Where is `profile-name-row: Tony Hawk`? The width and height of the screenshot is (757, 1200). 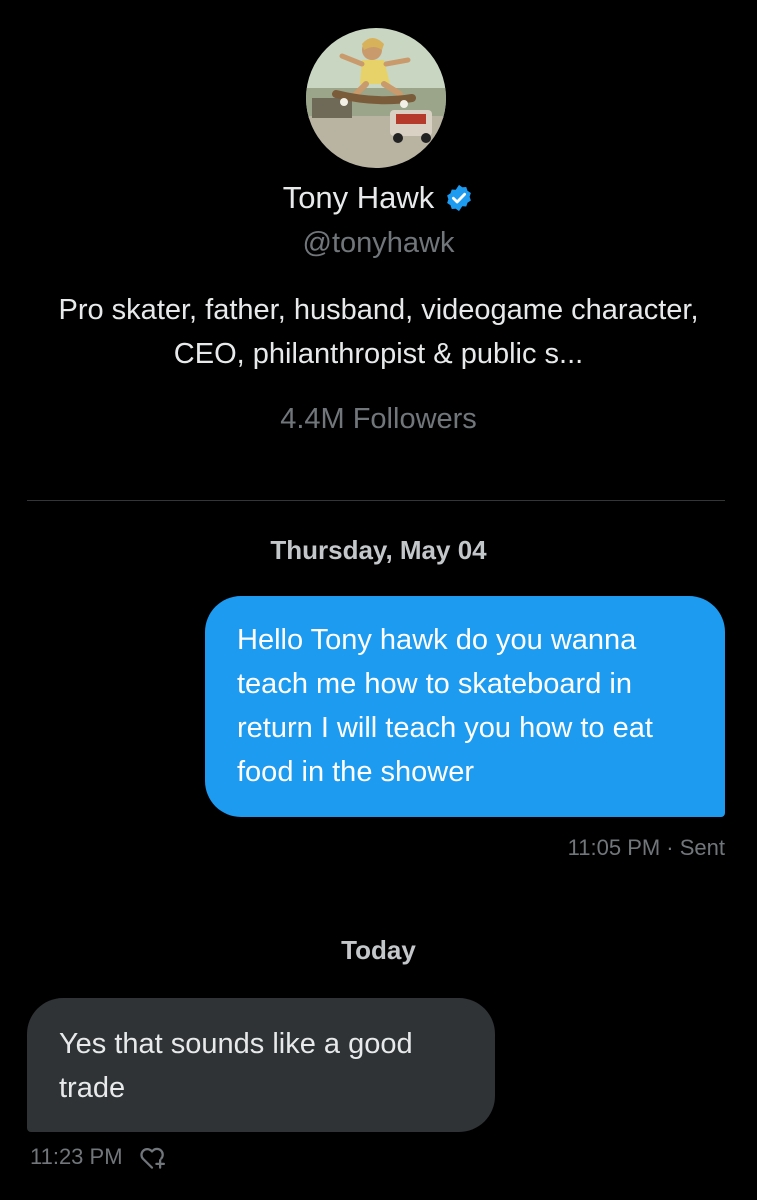
profile-name-row: Tony Hawk is located at coordinates (378, 198).